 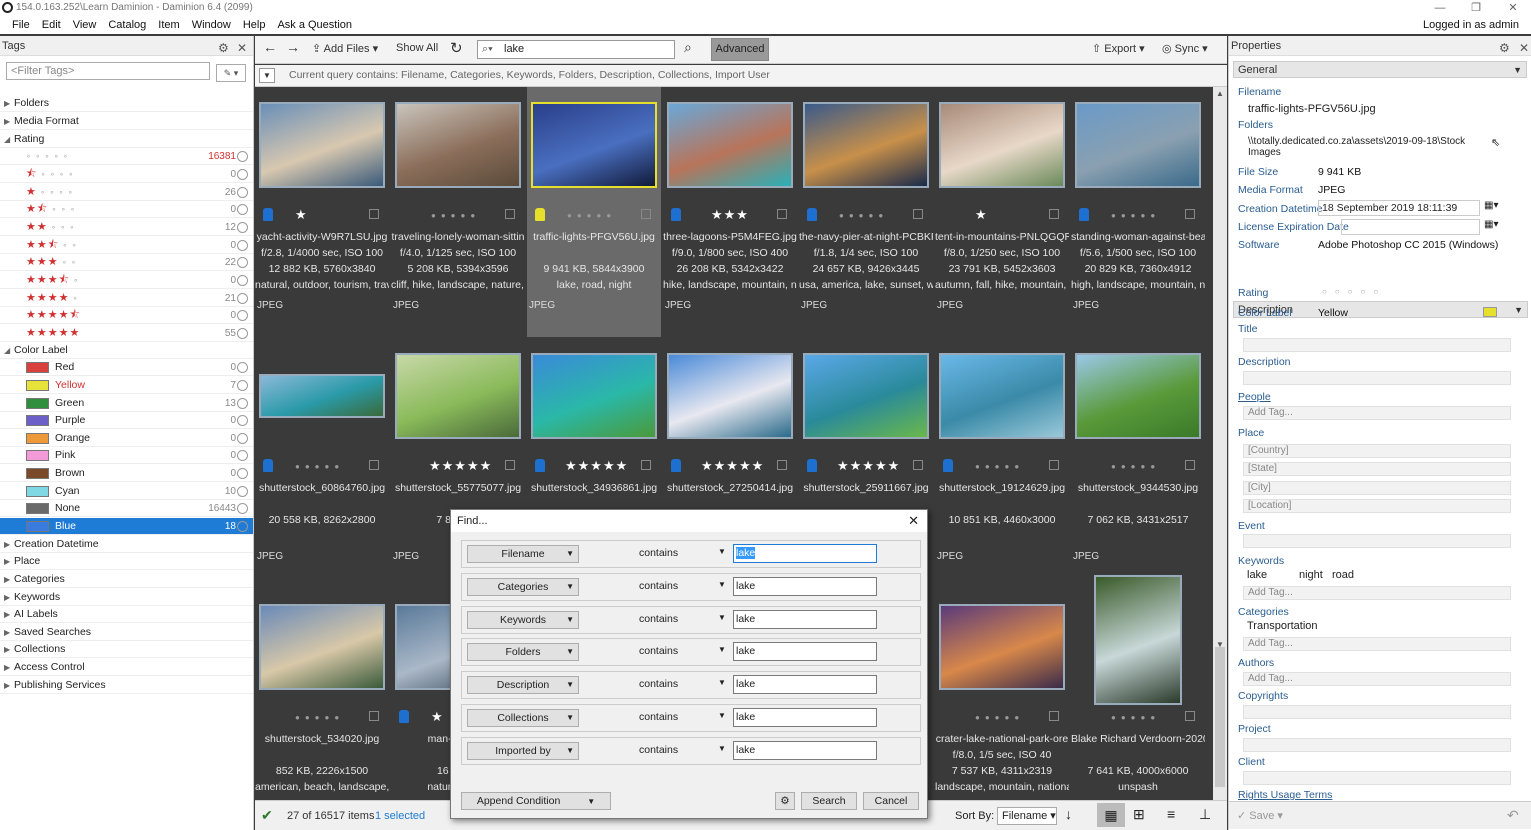 I want to click on keyword-tag: road, so click(x=1343, y=575).